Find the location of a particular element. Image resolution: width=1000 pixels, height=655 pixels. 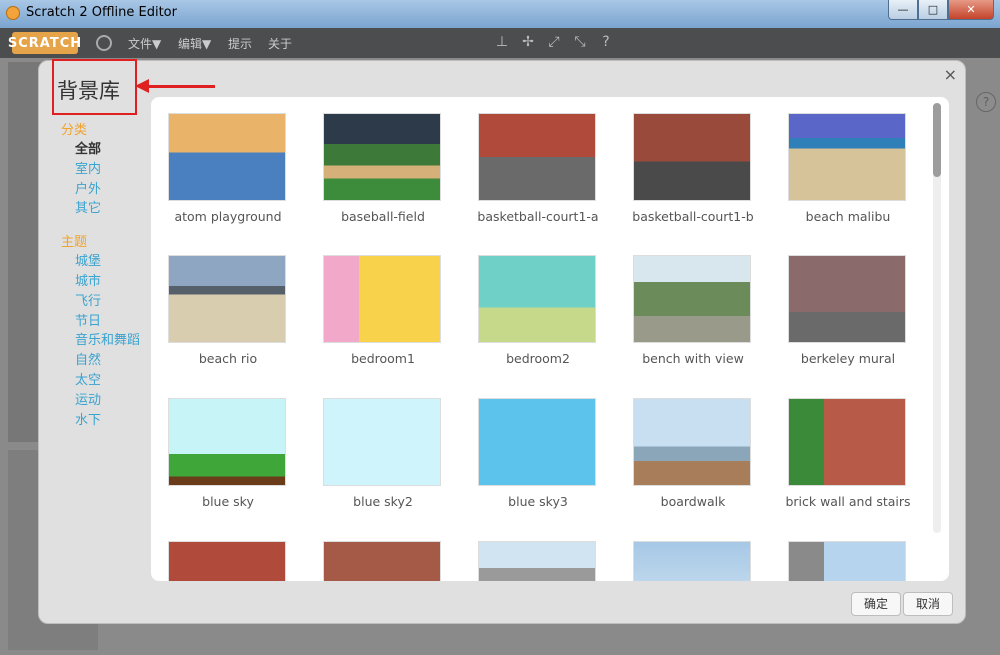

backdrop-tile: atom playground is located at coordinates (228, 173).